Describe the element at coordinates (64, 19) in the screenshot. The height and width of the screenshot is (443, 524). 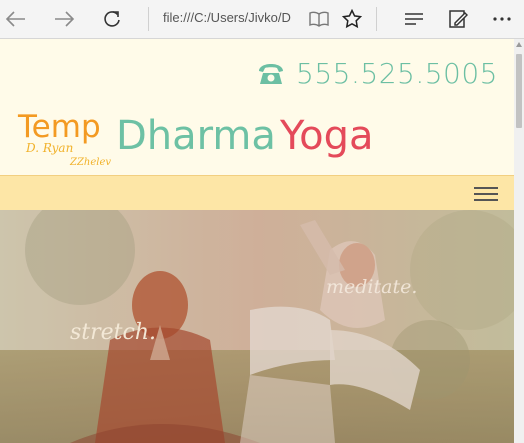
I see `forward-arrow-icon` at that location.